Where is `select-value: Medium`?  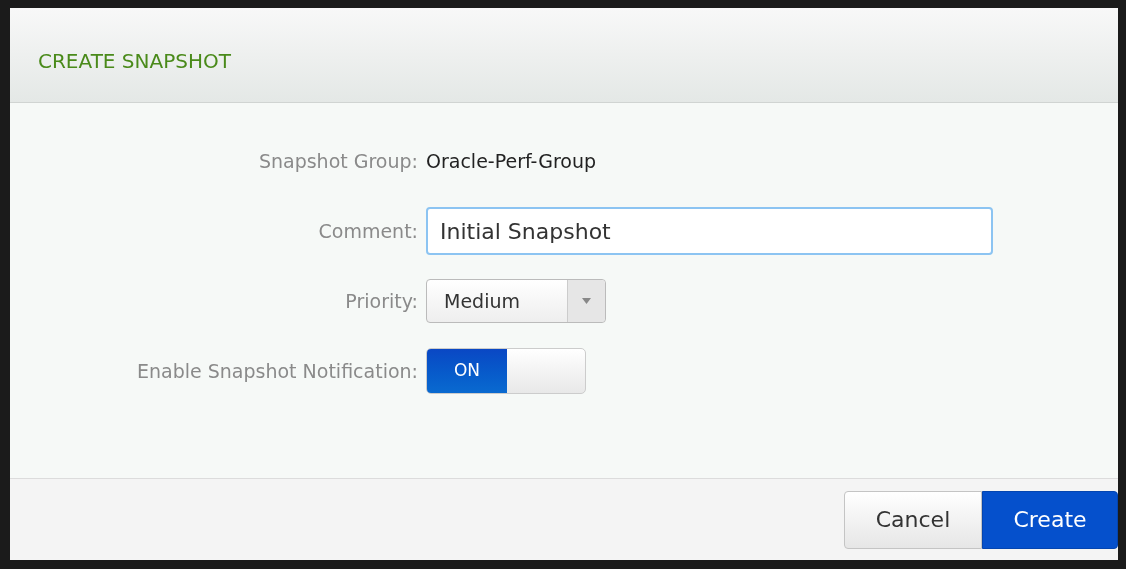
select-value: Medium is located at coordinates (482, 301).